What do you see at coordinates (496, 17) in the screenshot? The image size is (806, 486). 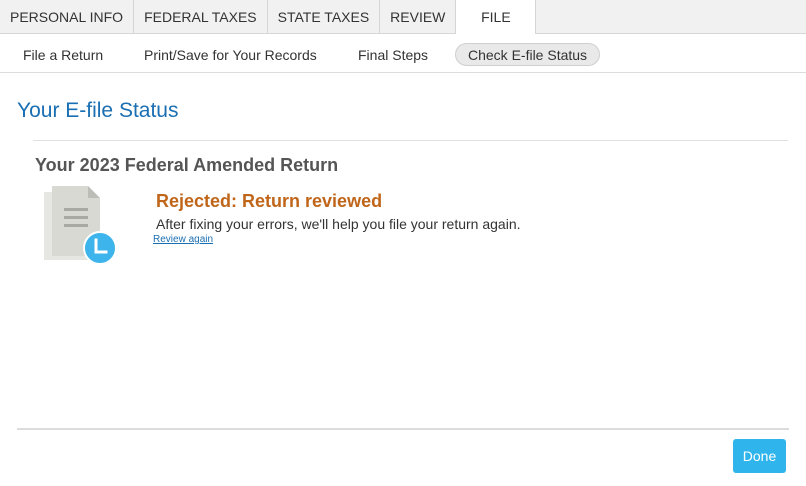 I see `tab-file: FILE` at bounding box center [496, 17].